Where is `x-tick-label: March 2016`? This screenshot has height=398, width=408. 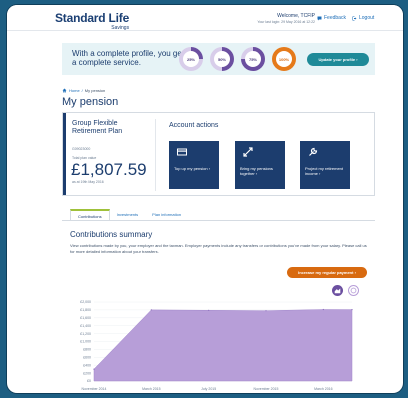
x-tick-label: March 2016 is located at coordinates (323, 389).